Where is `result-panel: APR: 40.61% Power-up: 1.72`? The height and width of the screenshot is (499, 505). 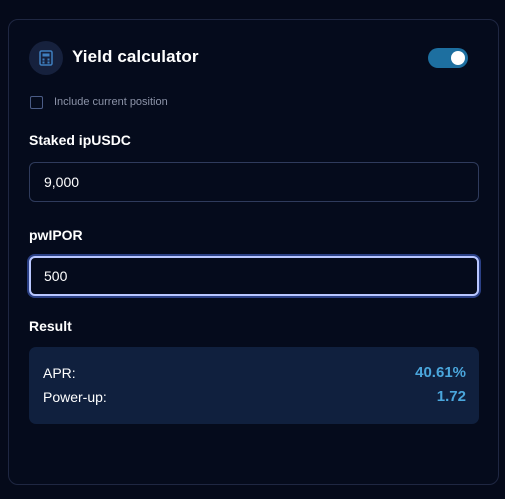 result-panel: APR: 40.61% Power-up: 1.72 is located at coordinates (254, 385).